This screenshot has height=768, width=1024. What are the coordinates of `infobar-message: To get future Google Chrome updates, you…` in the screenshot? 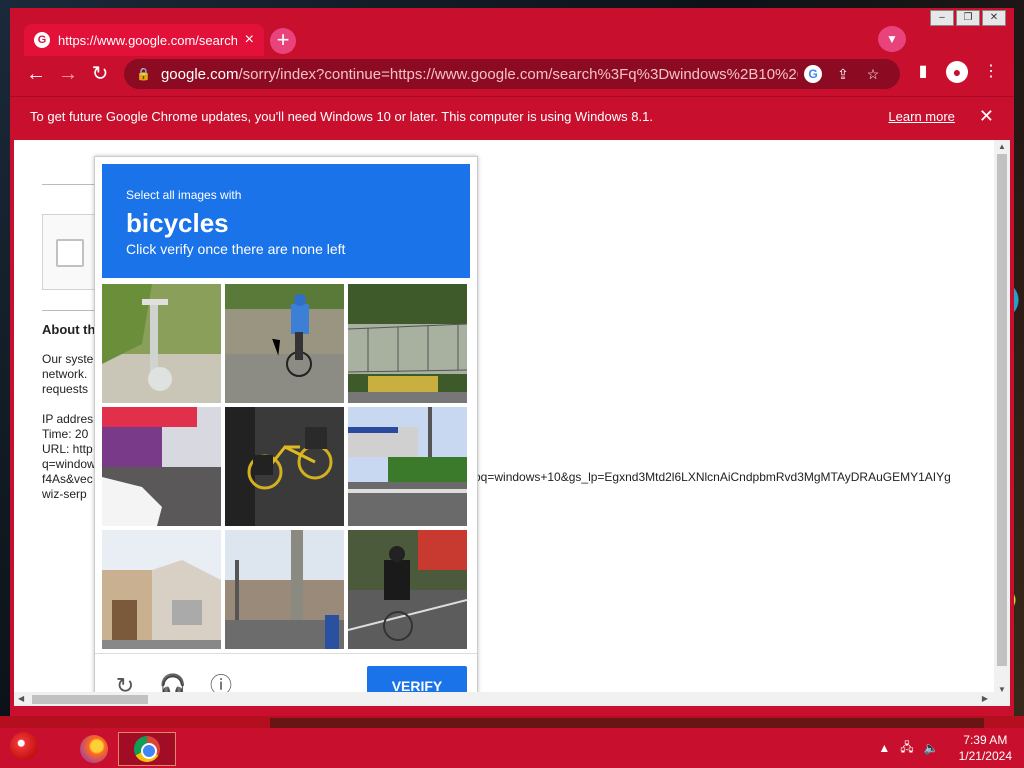 It's located at (341, 116).